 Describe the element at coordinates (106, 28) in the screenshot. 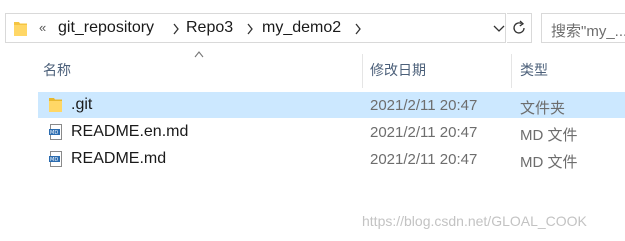

I see `breadcrumb-item-git-repository: git_repository` at that location.